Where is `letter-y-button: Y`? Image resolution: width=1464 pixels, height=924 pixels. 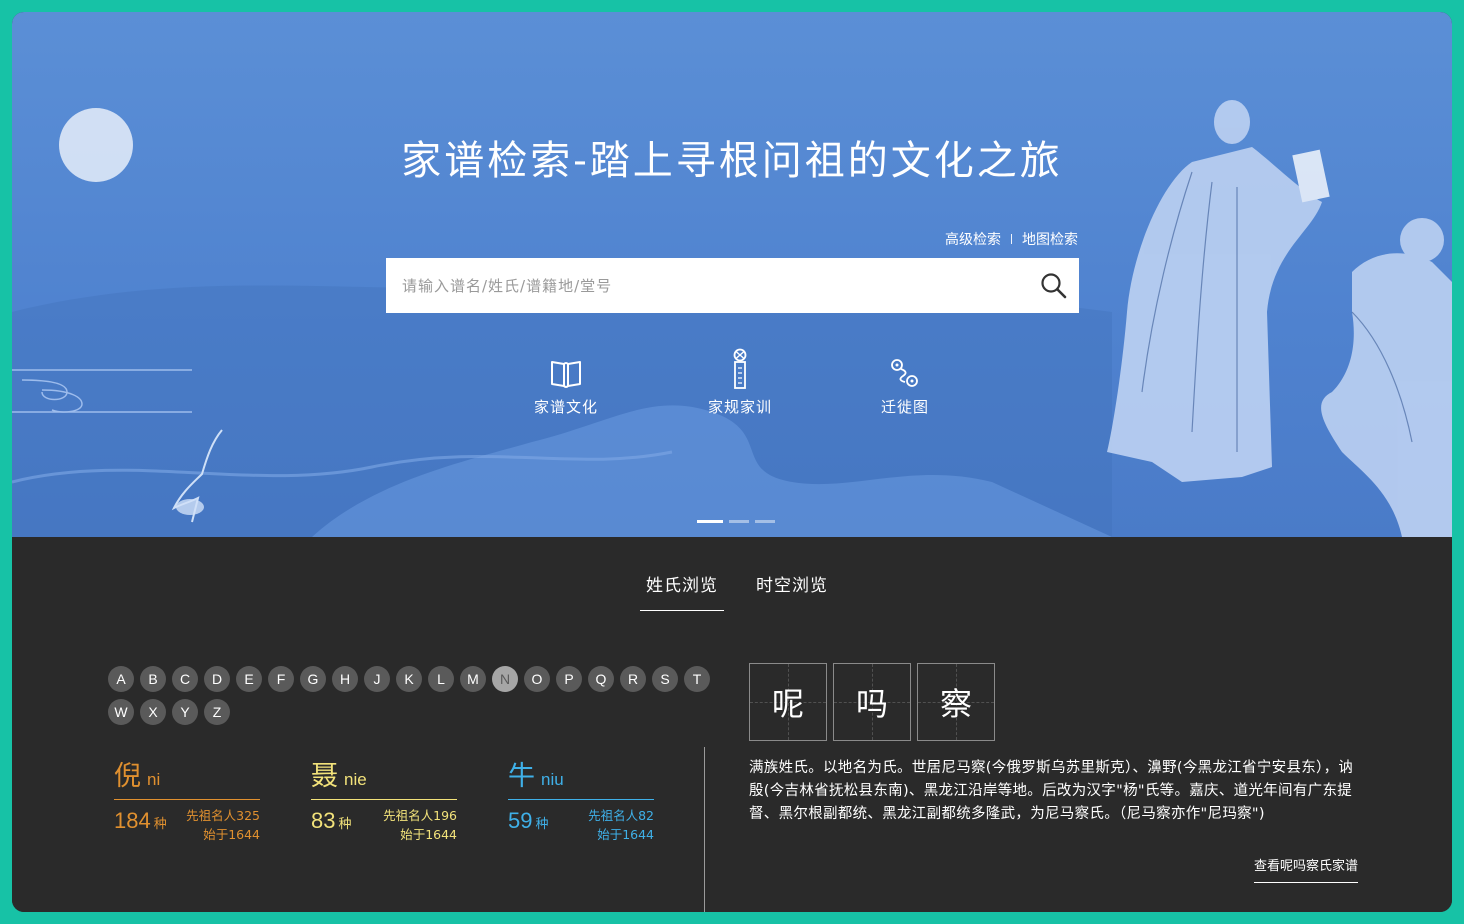
letter-y-button: Y is located at coordinates (185, 712).